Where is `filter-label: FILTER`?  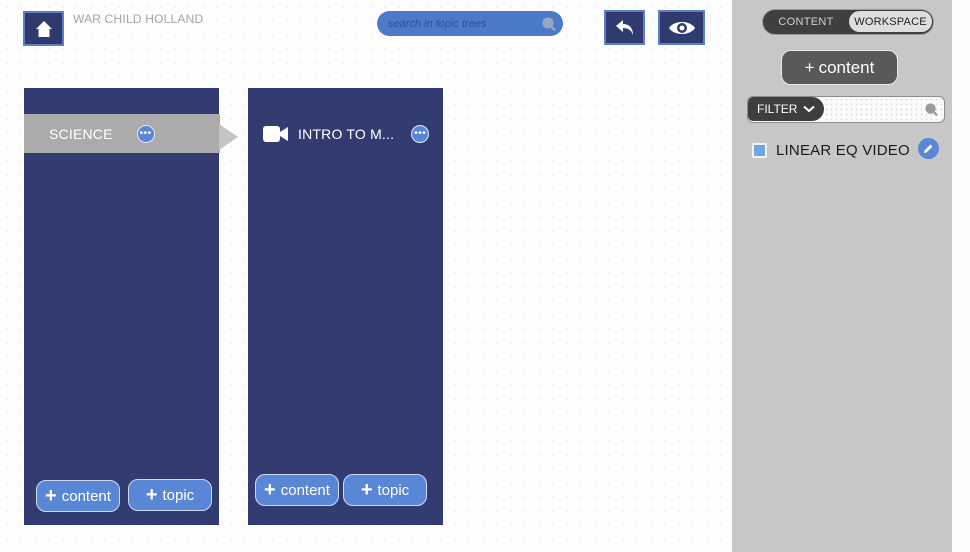
filter-label: FILTER is located at coordinates (777, 109).